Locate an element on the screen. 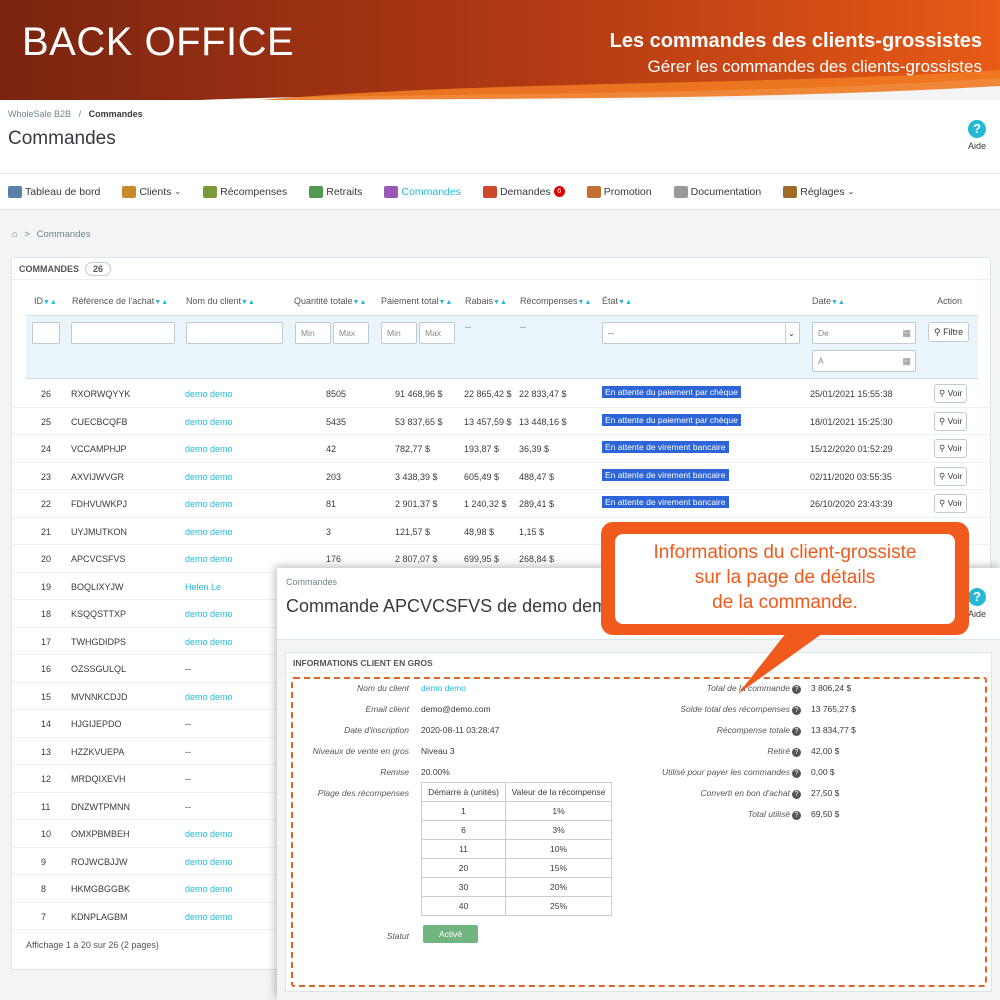  home-icon: ⌂ is located at coordinates (15, 234).